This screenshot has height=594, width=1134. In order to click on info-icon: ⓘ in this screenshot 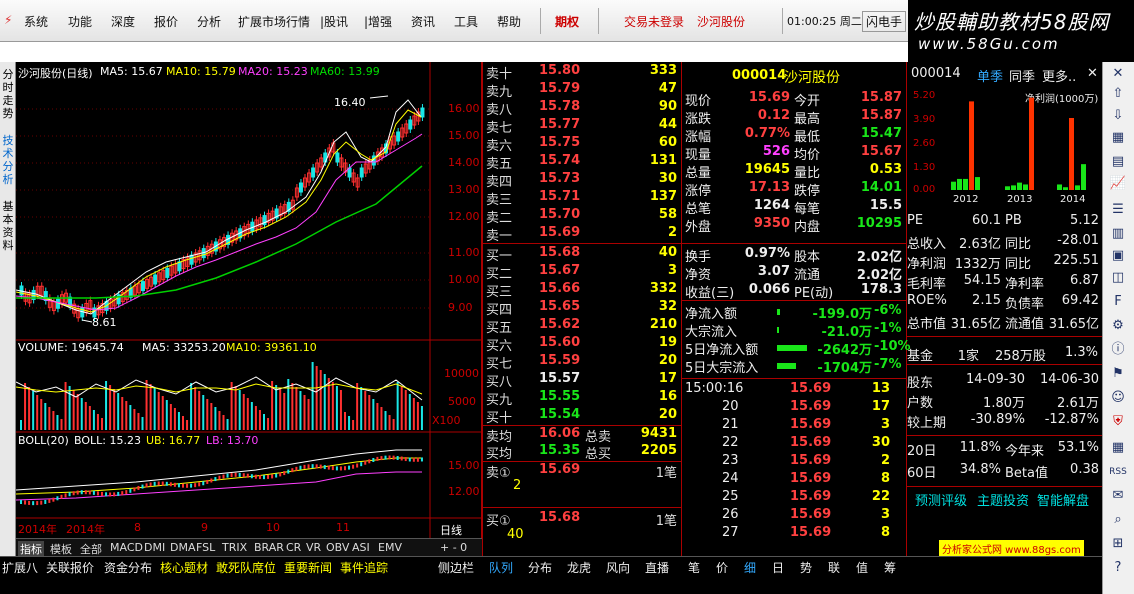, I will do `click(1118, 350)`.